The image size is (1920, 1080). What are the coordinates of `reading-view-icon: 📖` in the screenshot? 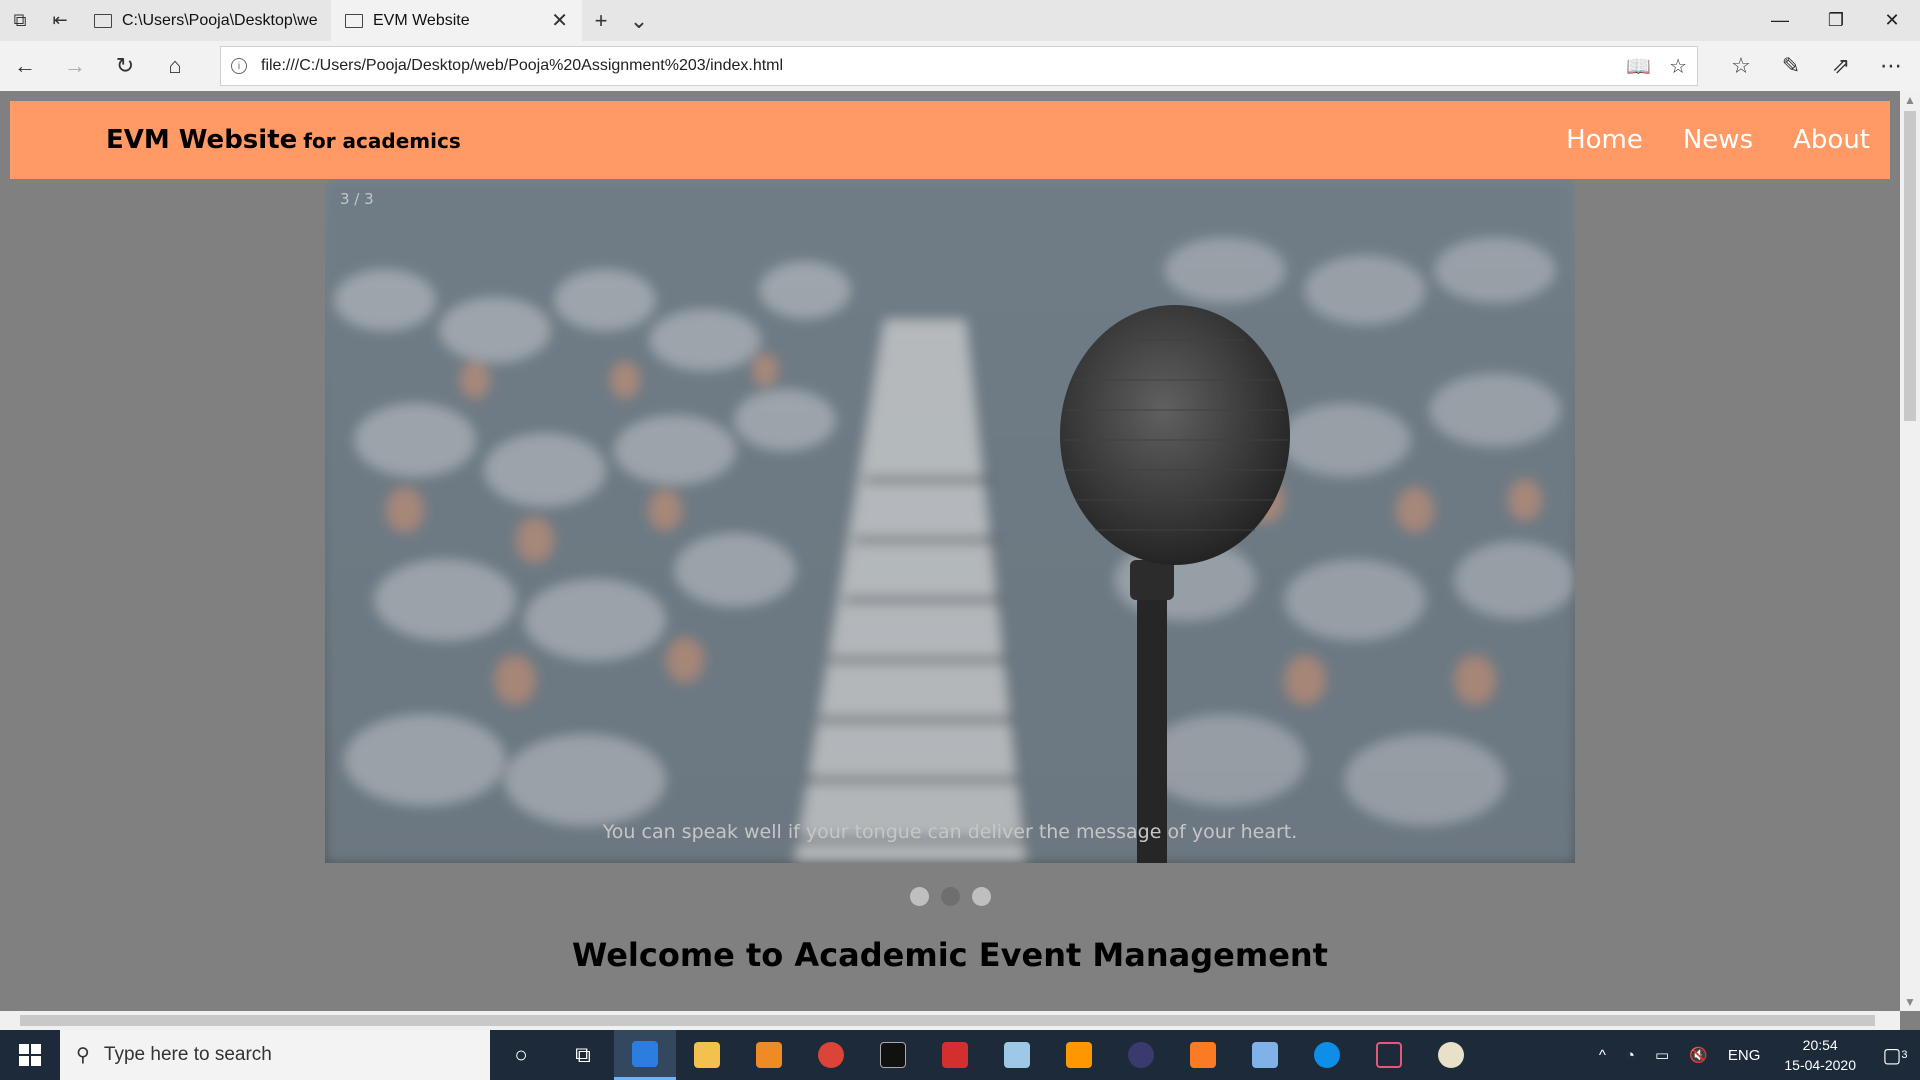 It's located at (1638, 66).